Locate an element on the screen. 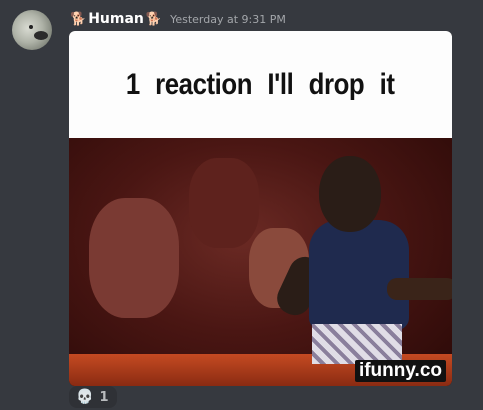  message-header: 🐕 Human 🐕 Yesterday at 9:31 PM is located at coordinates (178, 19).